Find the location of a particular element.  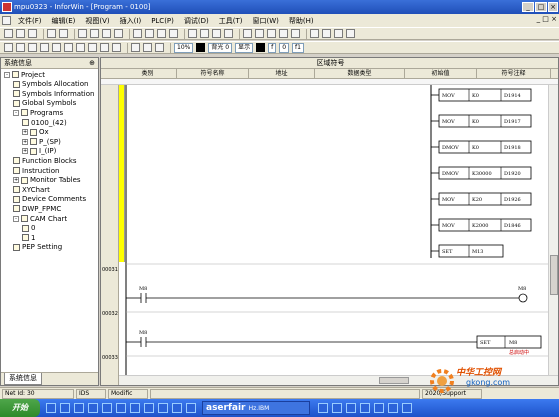

upload-icon is located at coordinates (259, 33).